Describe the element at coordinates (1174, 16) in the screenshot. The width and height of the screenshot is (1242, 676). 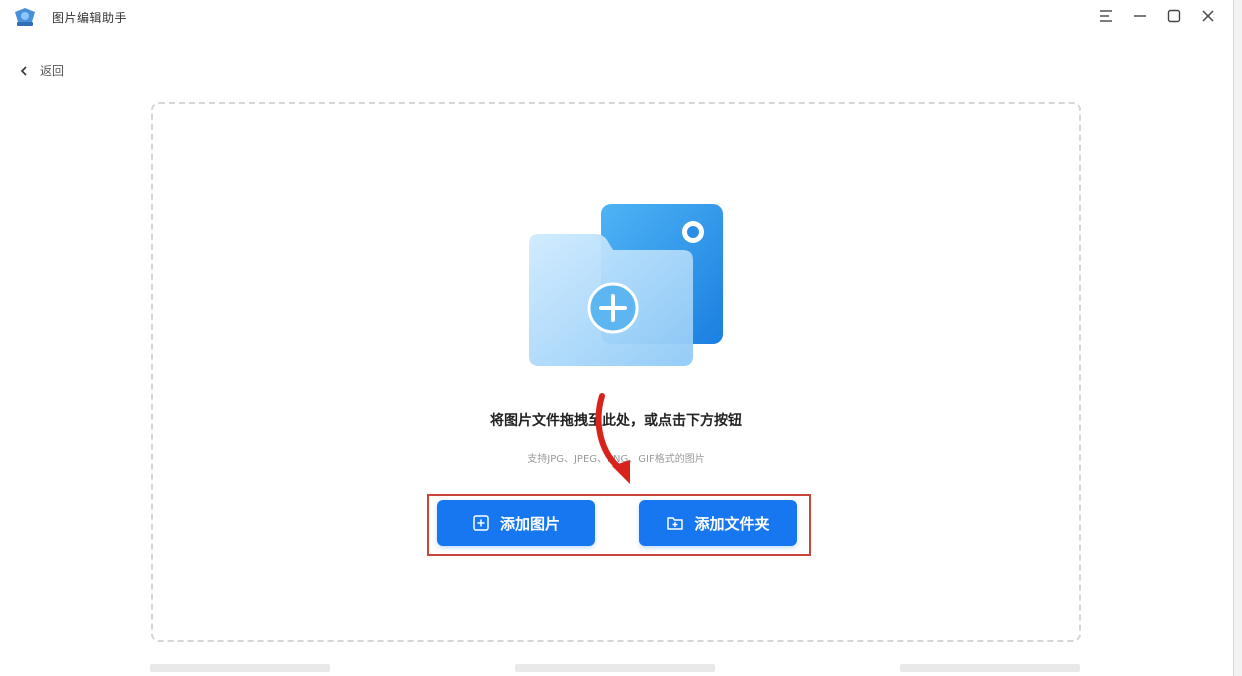
I see `maximize-icon` at that location.